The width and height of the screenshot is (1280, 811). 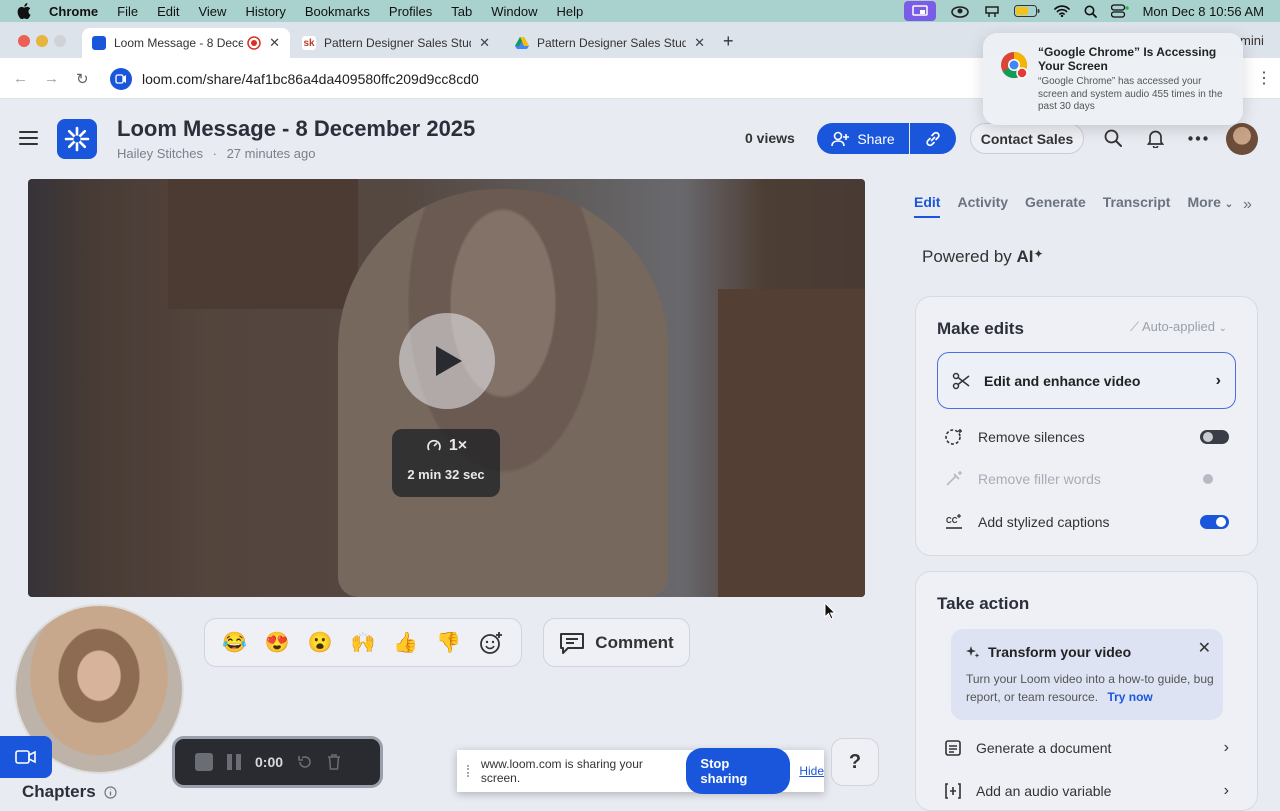 What do you see at coordinates (1061, 11) in the screenshot?
I see `wifi-icon` at bounding box center [1061, 11].